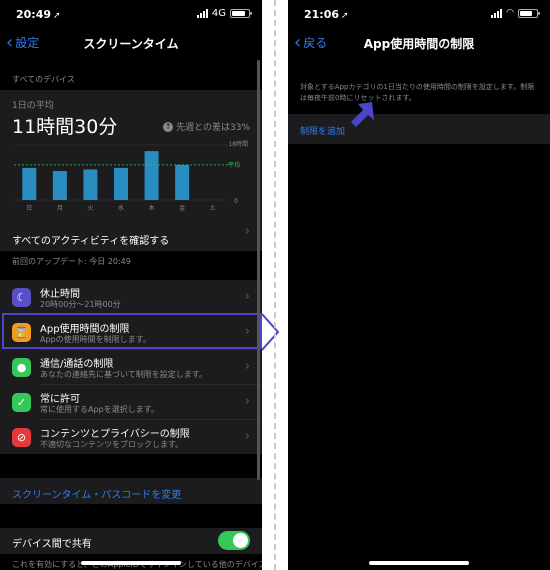 This screenshot has height=570, width=550. What do you see at coordinates (77, 364) in the screenshot?
I see `feature-title: 通信/通話の制限` at bounding box center [77, 364].